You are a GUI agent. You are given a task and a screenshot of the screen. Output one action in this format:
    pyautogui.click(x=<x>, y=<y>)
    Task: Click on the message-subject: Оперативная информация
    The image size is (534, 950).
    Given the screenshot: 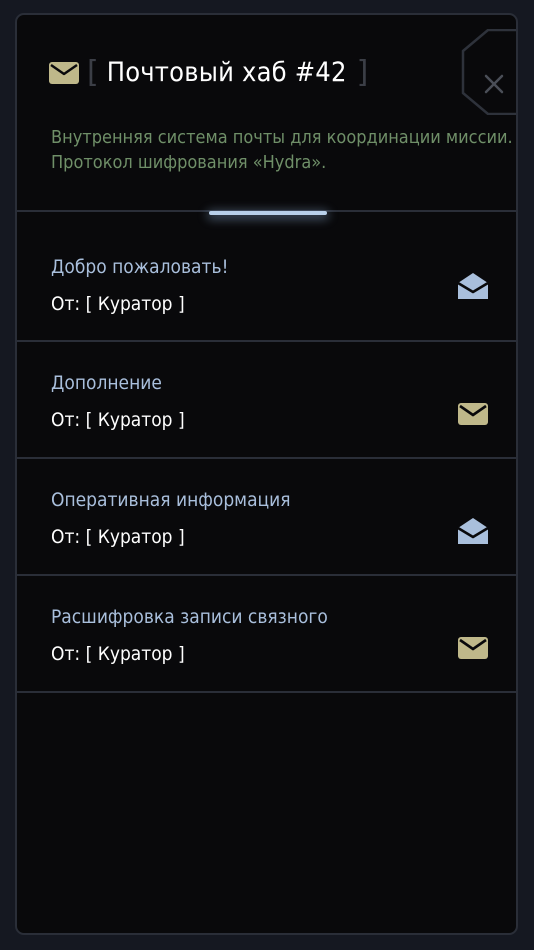 What is the action you would take?
    pyautogui.click(x=171, y=500)
    